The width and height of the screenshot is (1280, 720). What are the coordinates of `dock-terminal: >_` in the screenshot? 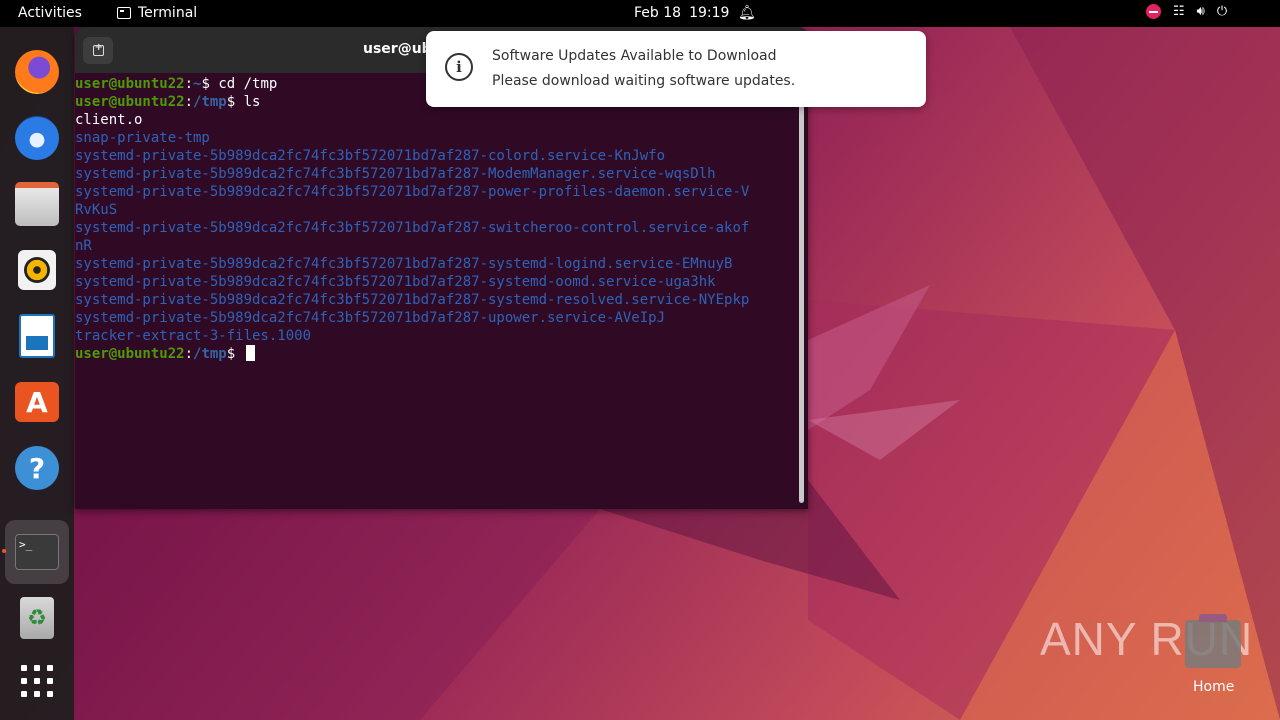 It's located at (37, 552).